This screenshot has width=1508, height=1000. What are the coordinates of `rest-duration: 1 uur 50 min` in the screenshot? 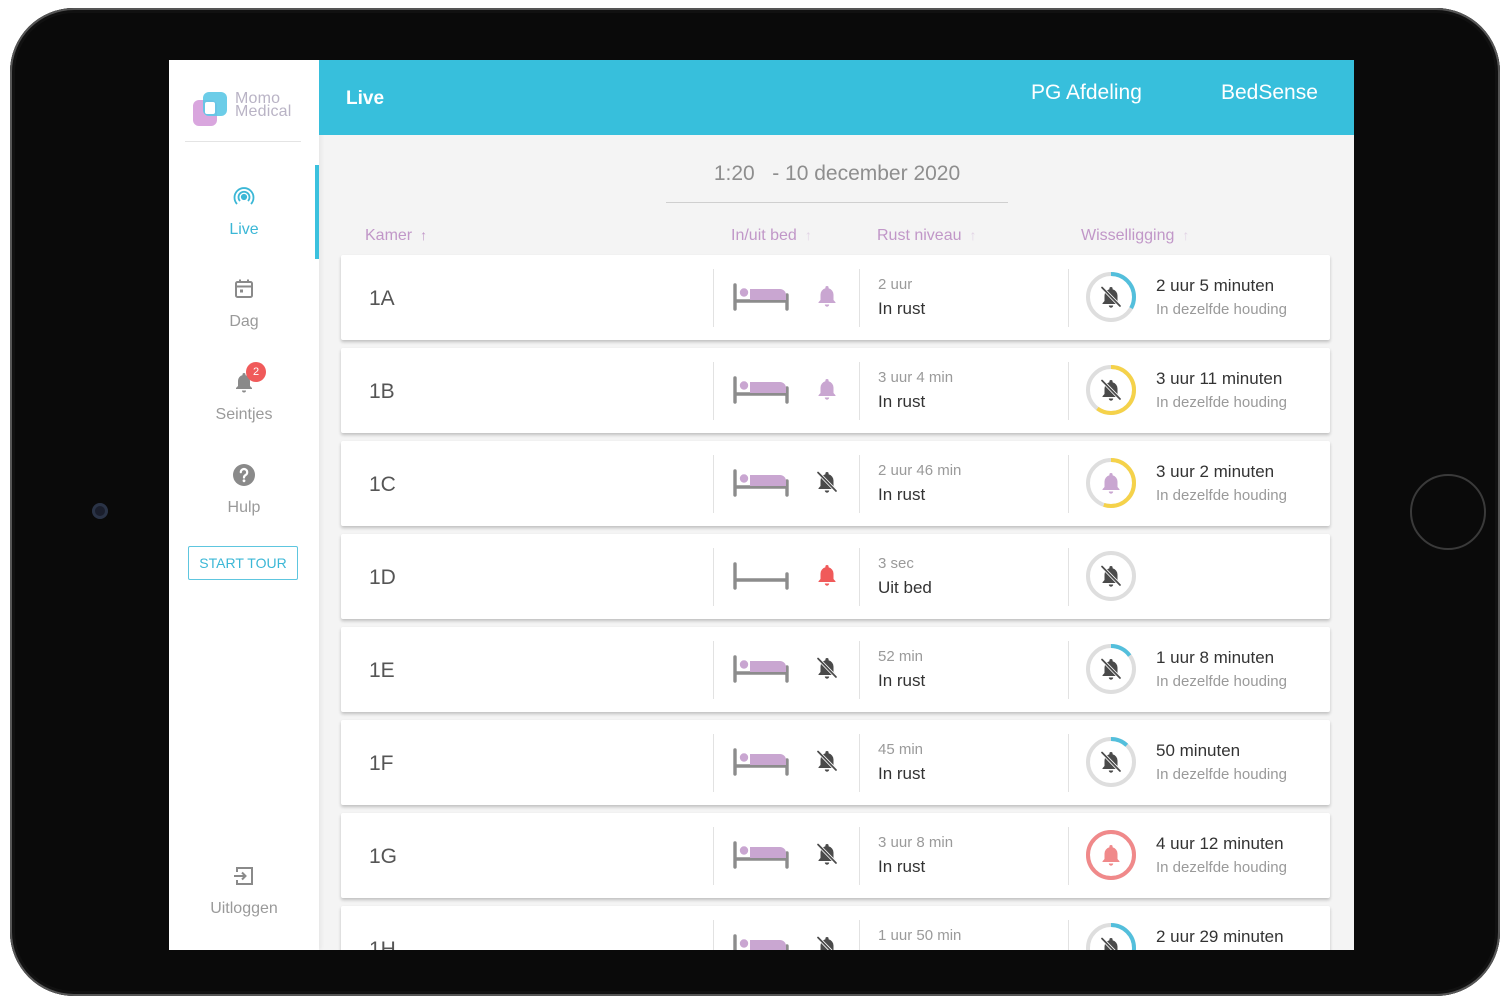 It's located at (920, 935).